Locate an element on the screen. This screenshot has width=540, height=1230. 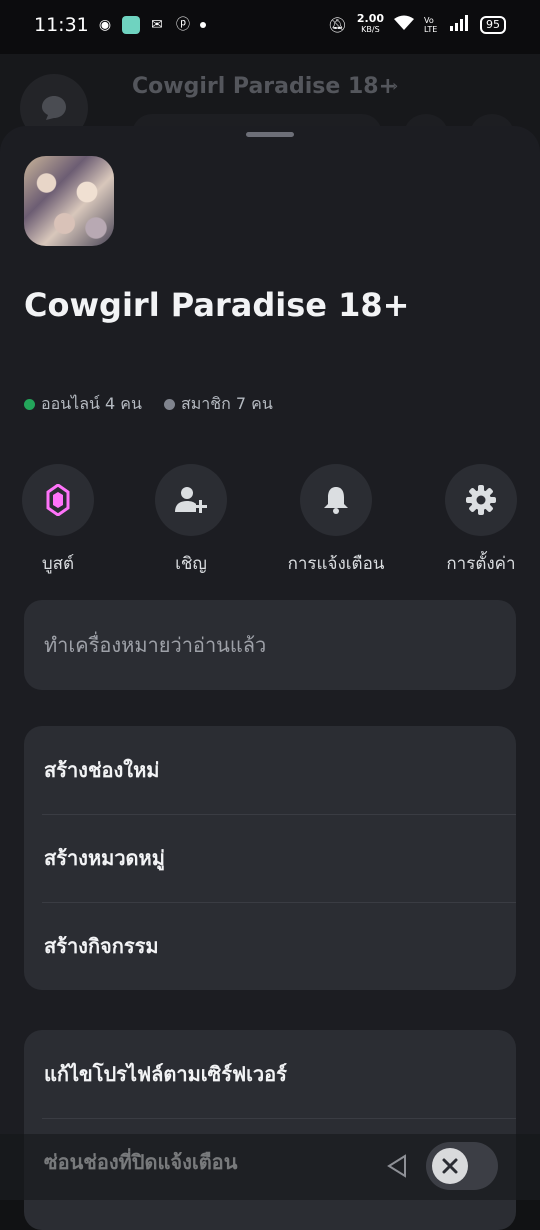
status-bar: 11:31 ◉ ✉ ⓟ 🔕︎ 2.00 KB/S Vo LTE 95 is located at coordinates (270, 27).